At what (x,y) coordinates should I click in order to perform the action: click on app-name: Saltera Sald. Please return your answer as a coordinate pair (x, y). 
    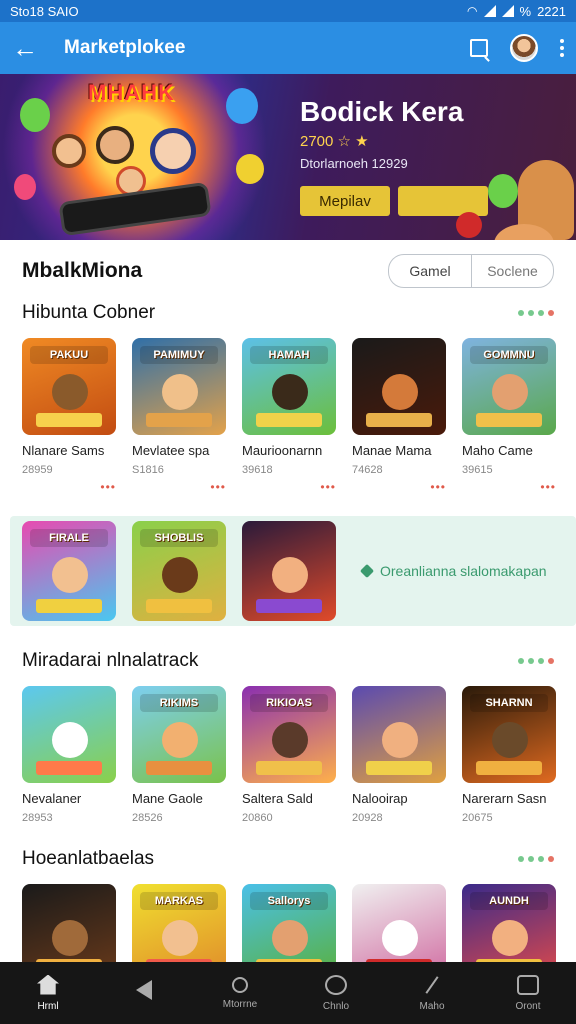
    Looking at the image, I should click on (277, 798).